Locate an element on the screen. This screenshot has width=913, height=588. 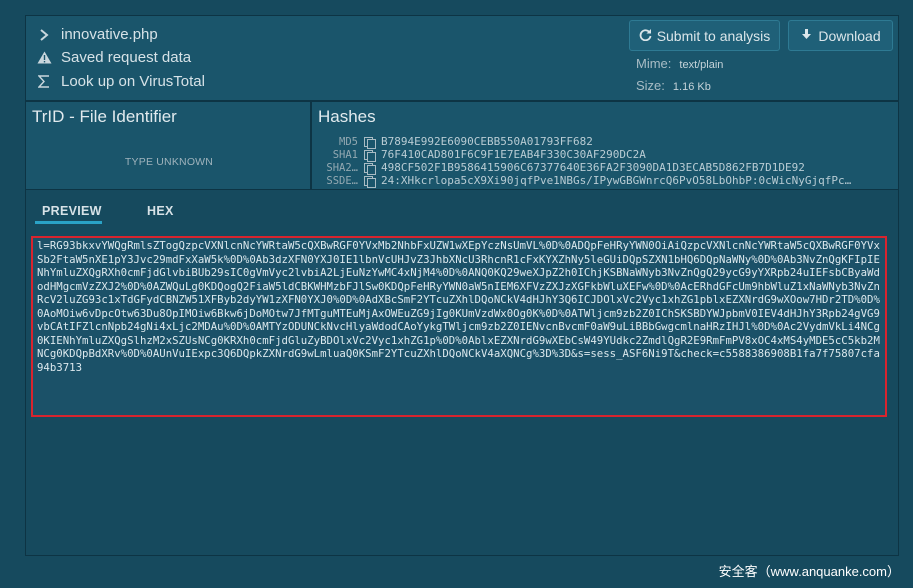
chevron-right-icon is located at coordinates (44, 34).